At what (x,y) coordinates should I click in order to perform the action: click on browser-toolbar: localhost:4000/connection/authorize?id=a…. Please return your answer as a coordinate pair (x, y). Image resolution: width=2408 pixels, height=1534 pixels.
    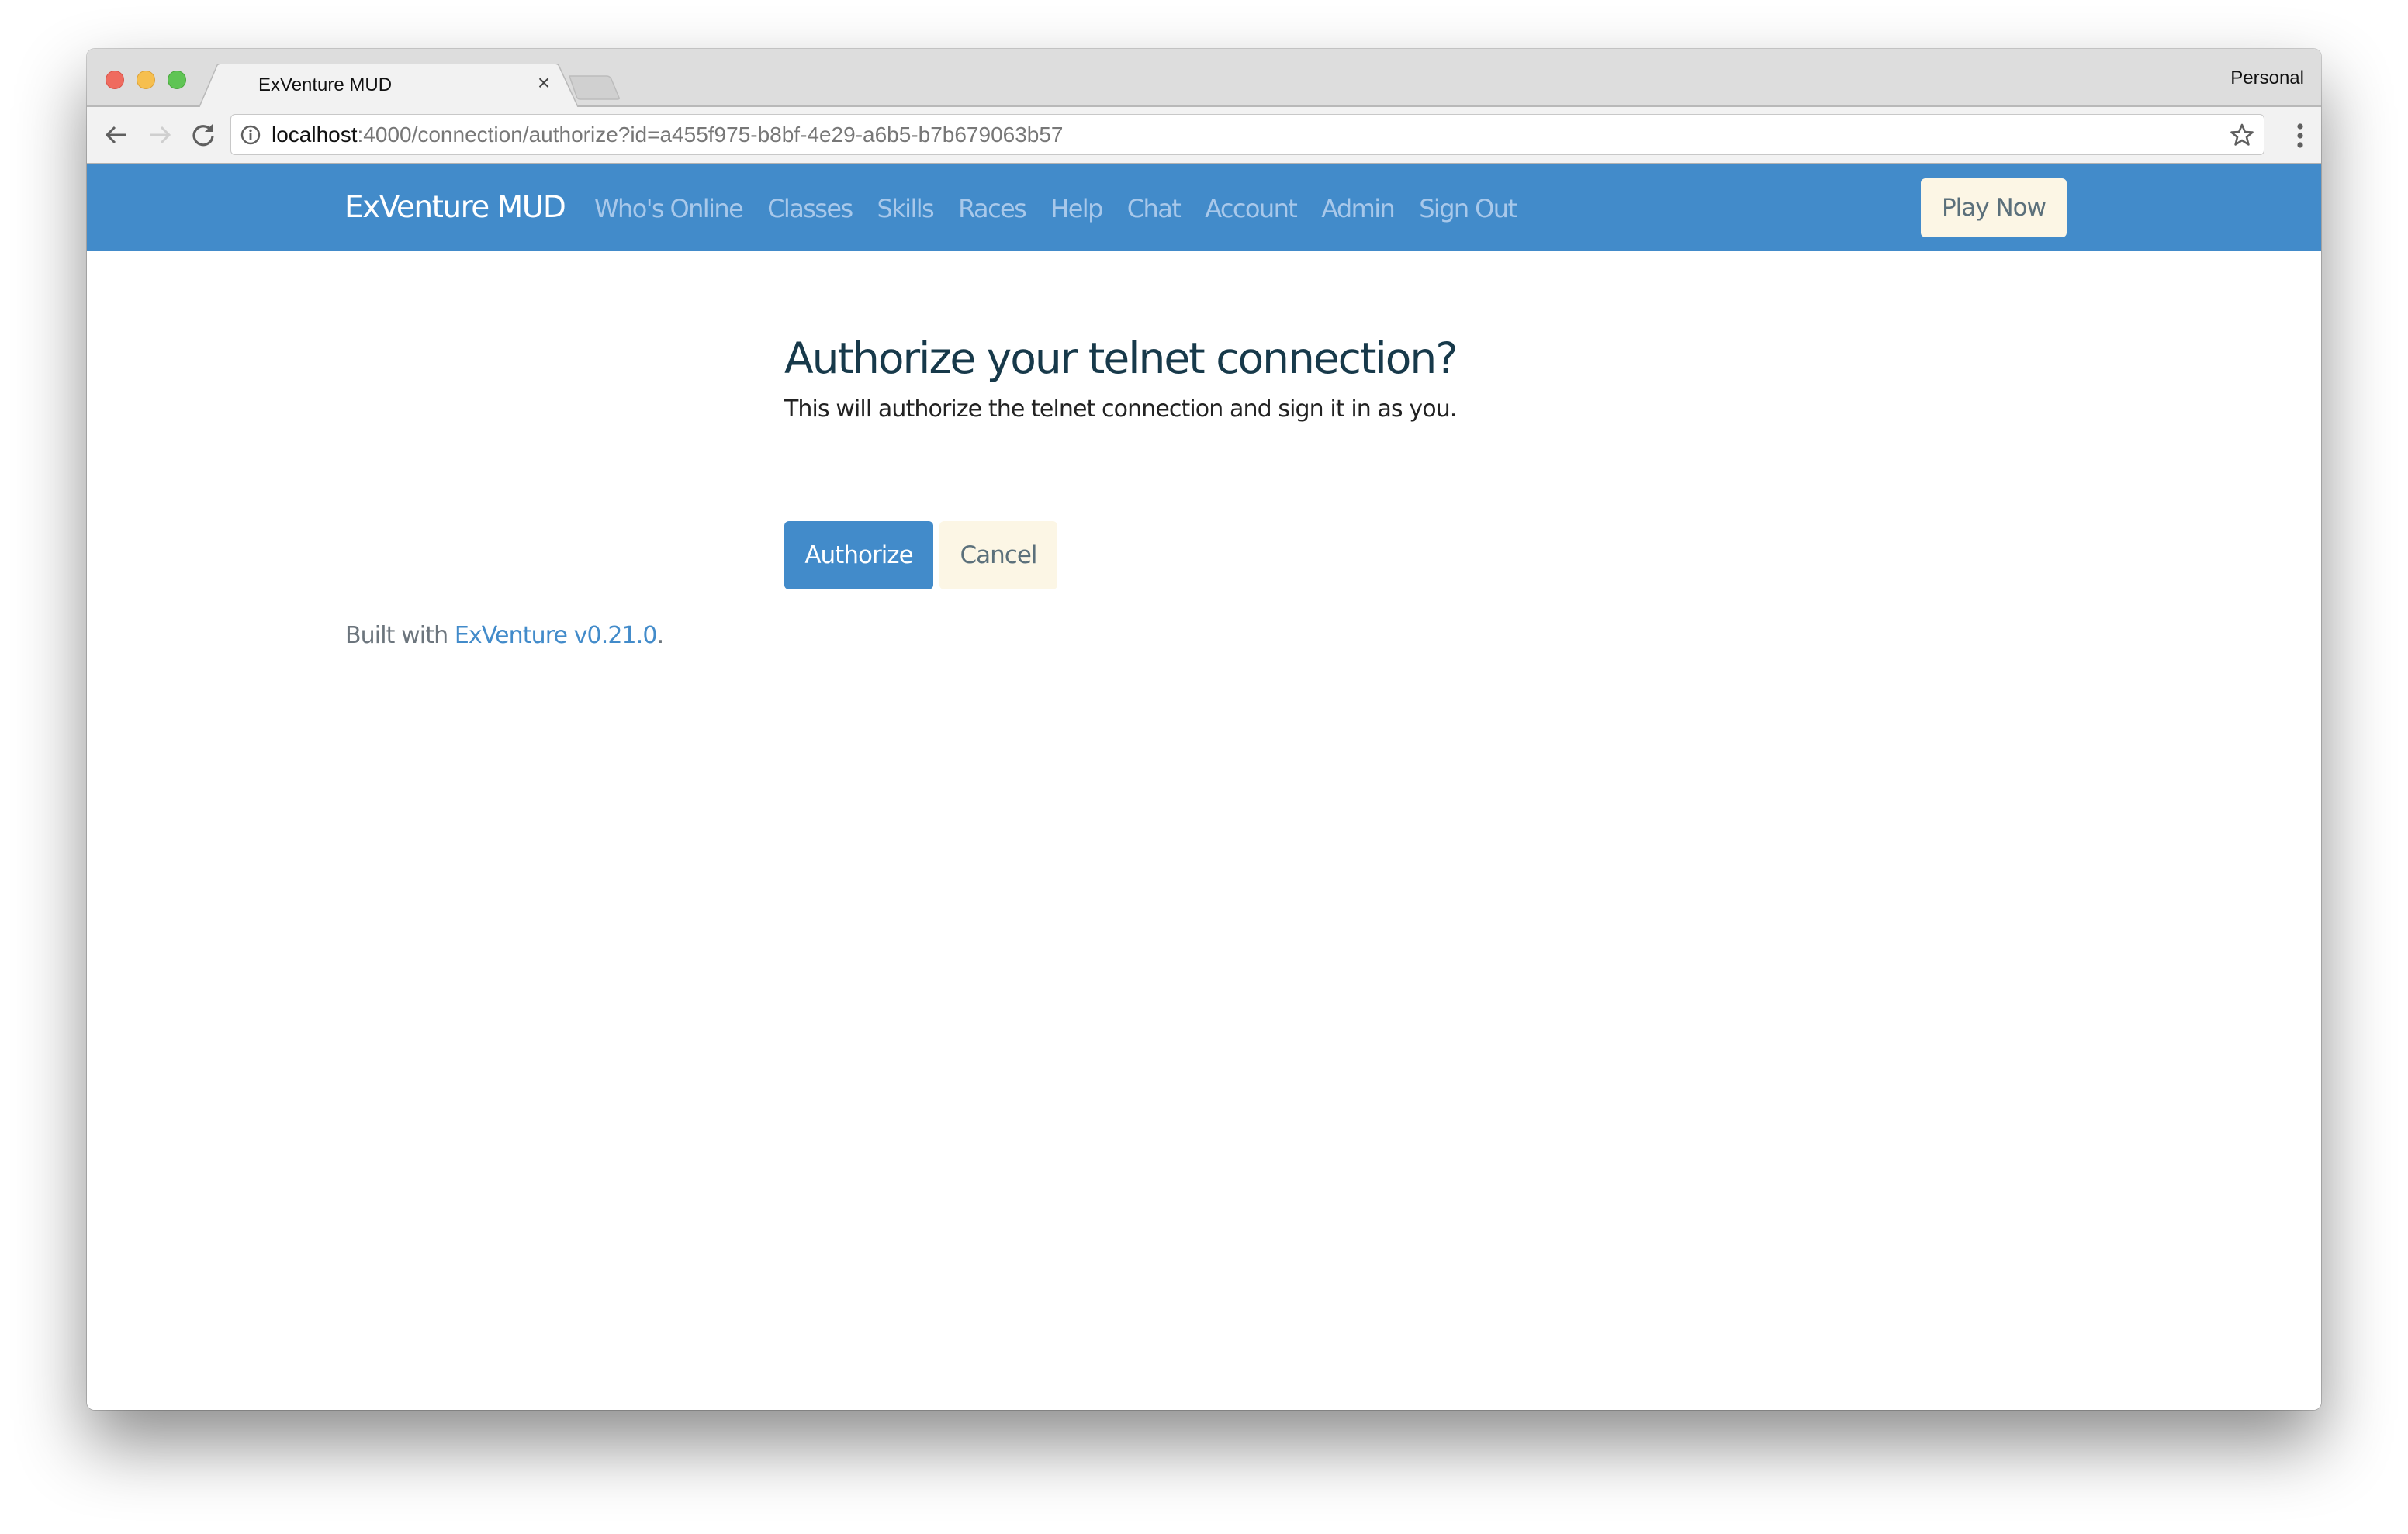
    Looking at the image, I should click on (1204, 135).